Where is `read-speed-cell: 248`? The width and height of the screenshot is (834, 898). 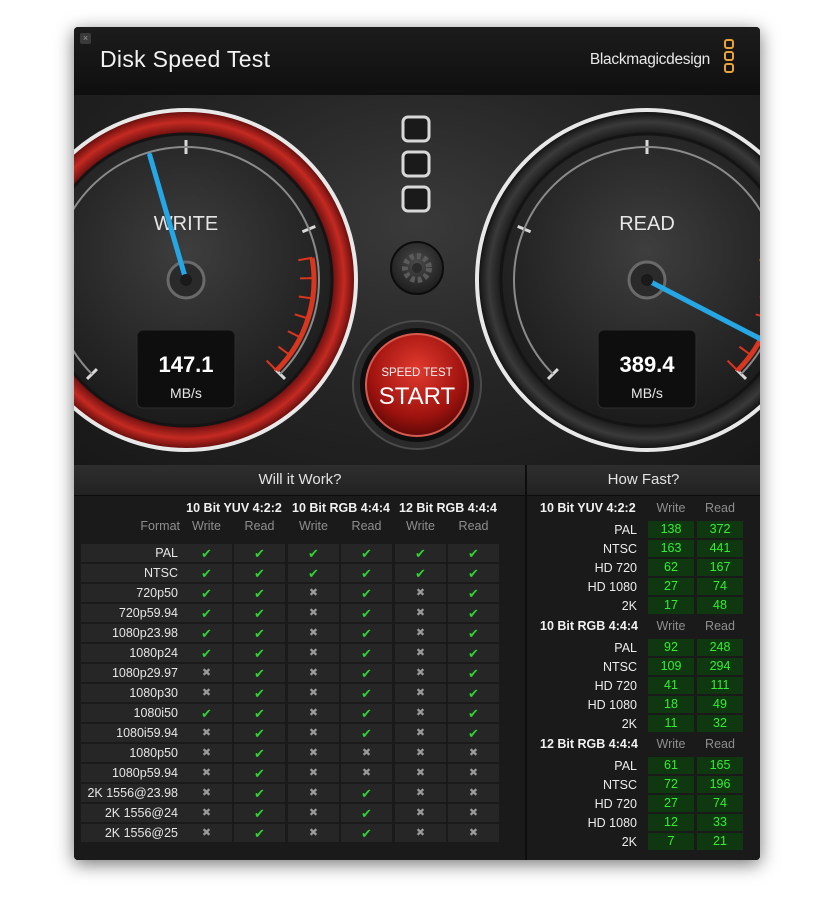 read-speed-cell: 248 is located at coordinates (720, 647).